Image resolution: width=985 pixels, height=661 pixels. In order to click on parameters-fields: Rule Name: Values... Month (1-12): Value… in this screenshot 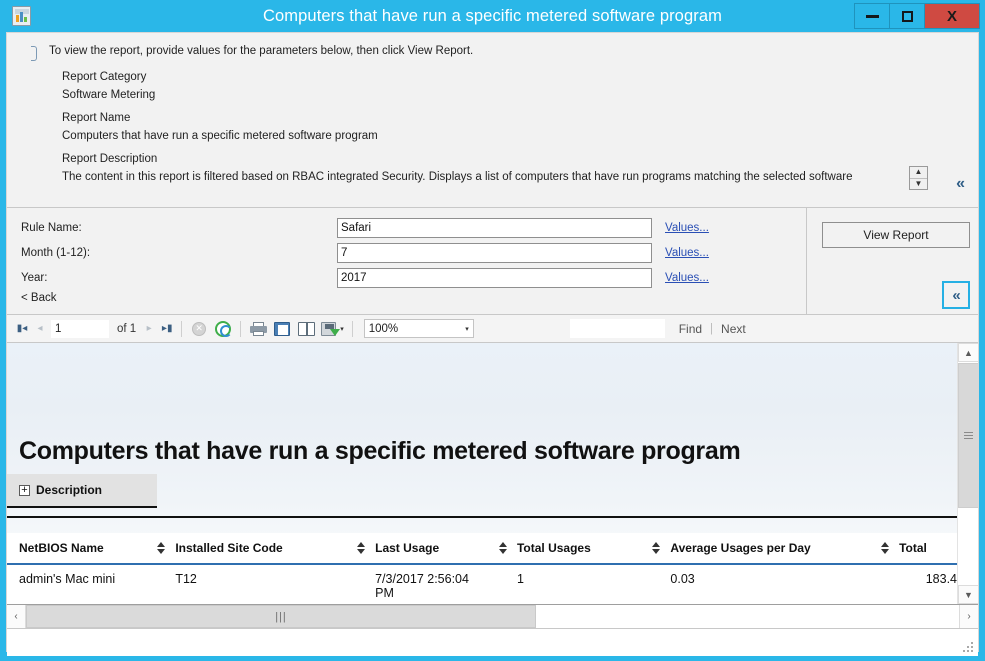, I will do `click(407, 261)`.